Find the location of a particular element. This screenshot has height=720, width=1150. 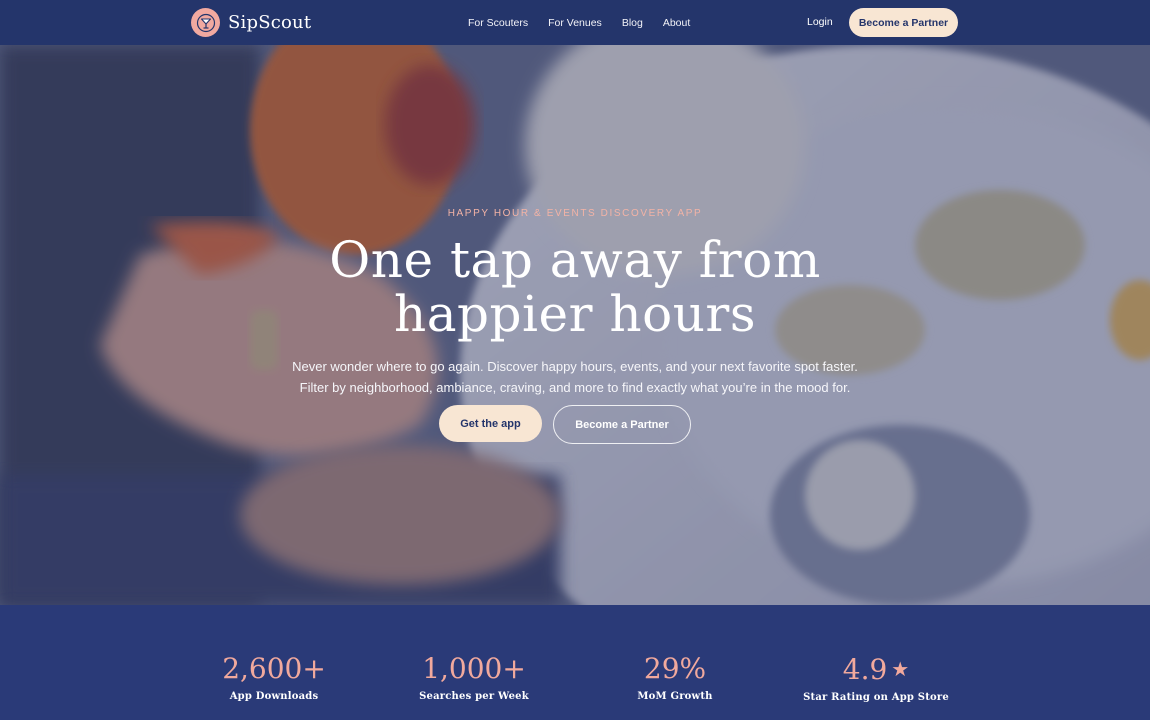

hero-headline-line-1: One tap away from is located at coordinates (575, 260).